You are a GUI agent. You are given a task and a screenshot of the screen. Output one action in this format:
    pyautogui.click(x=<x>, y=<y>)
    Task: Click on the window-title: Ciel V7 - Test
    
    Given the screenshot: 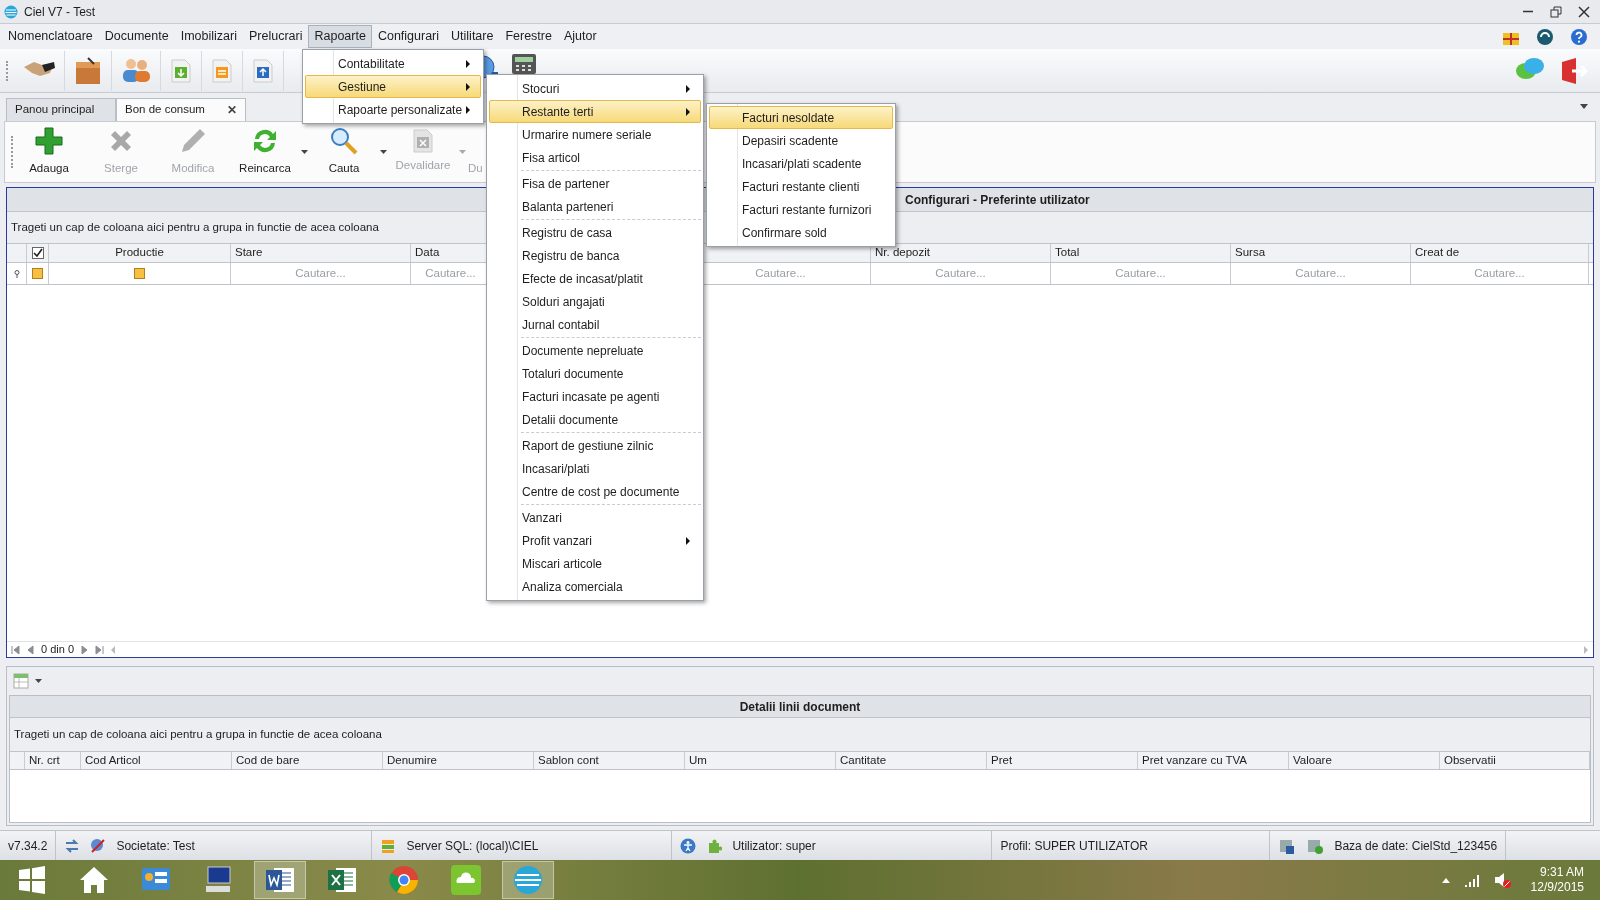 What is the action you would take?
    pyautogui.click(x=60, y=12)
    